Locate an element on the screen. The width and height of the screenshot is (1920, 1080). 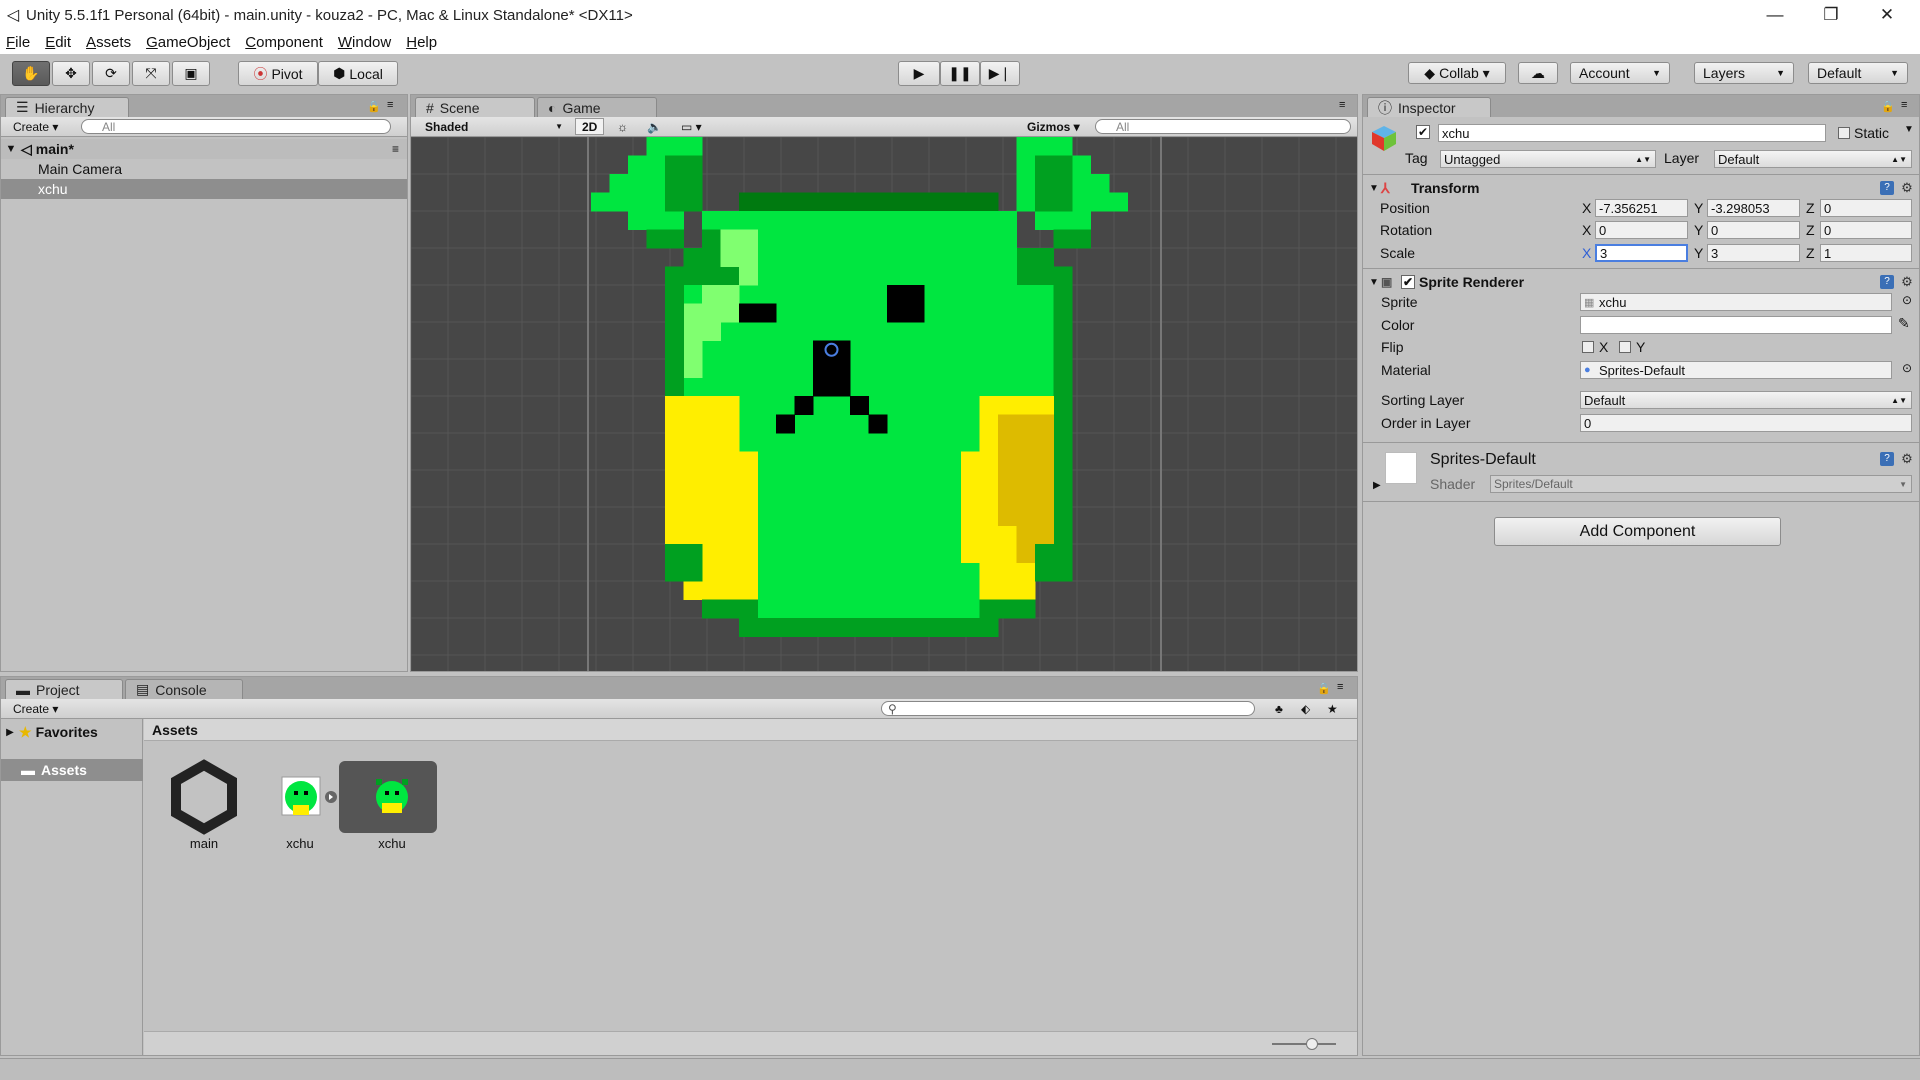
menu-gameobject: GameObject is located at coordinates (188, 42).